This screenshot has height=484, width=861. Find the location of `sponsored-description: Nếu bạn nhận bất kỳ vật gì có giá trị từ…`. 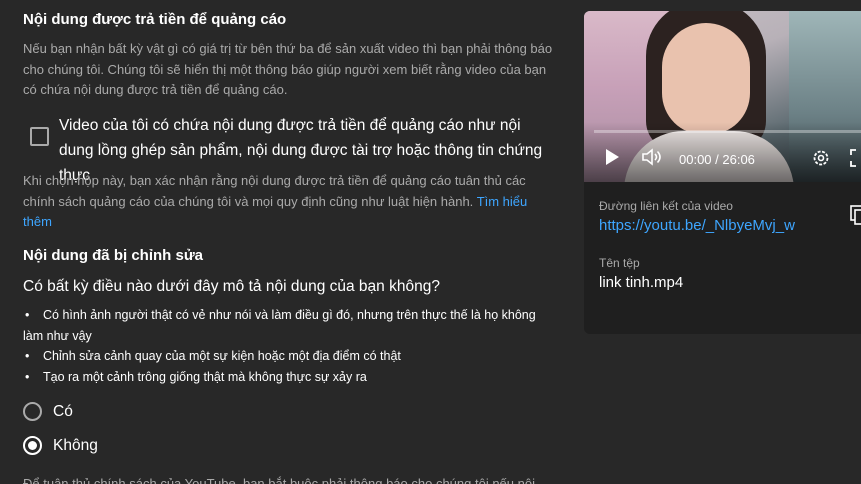

sponsored-description: Nếu bạn nhận bất kỳ vật gì có giá trị từ… is located at coordinates (288, 69).